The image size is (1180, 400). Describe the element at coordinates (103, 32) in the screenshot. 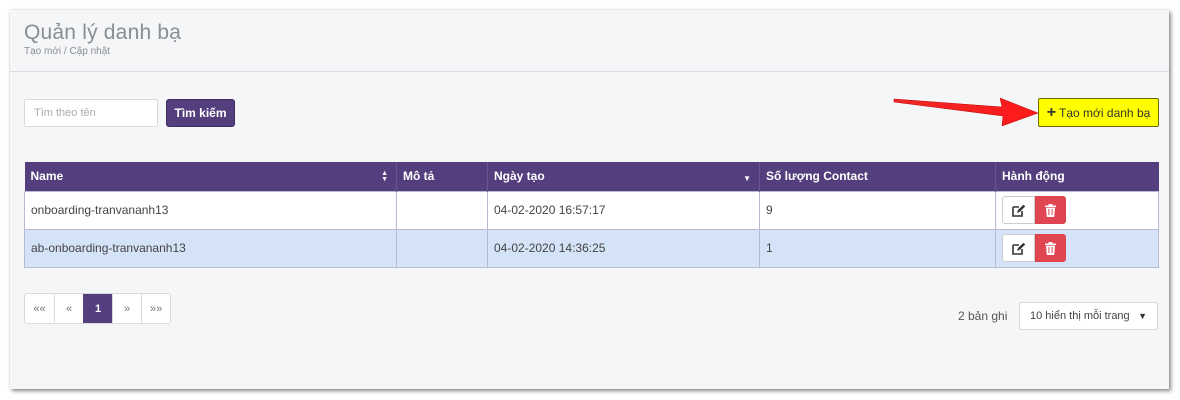

I see `page-title: Quản lý danh bạ` at that location.